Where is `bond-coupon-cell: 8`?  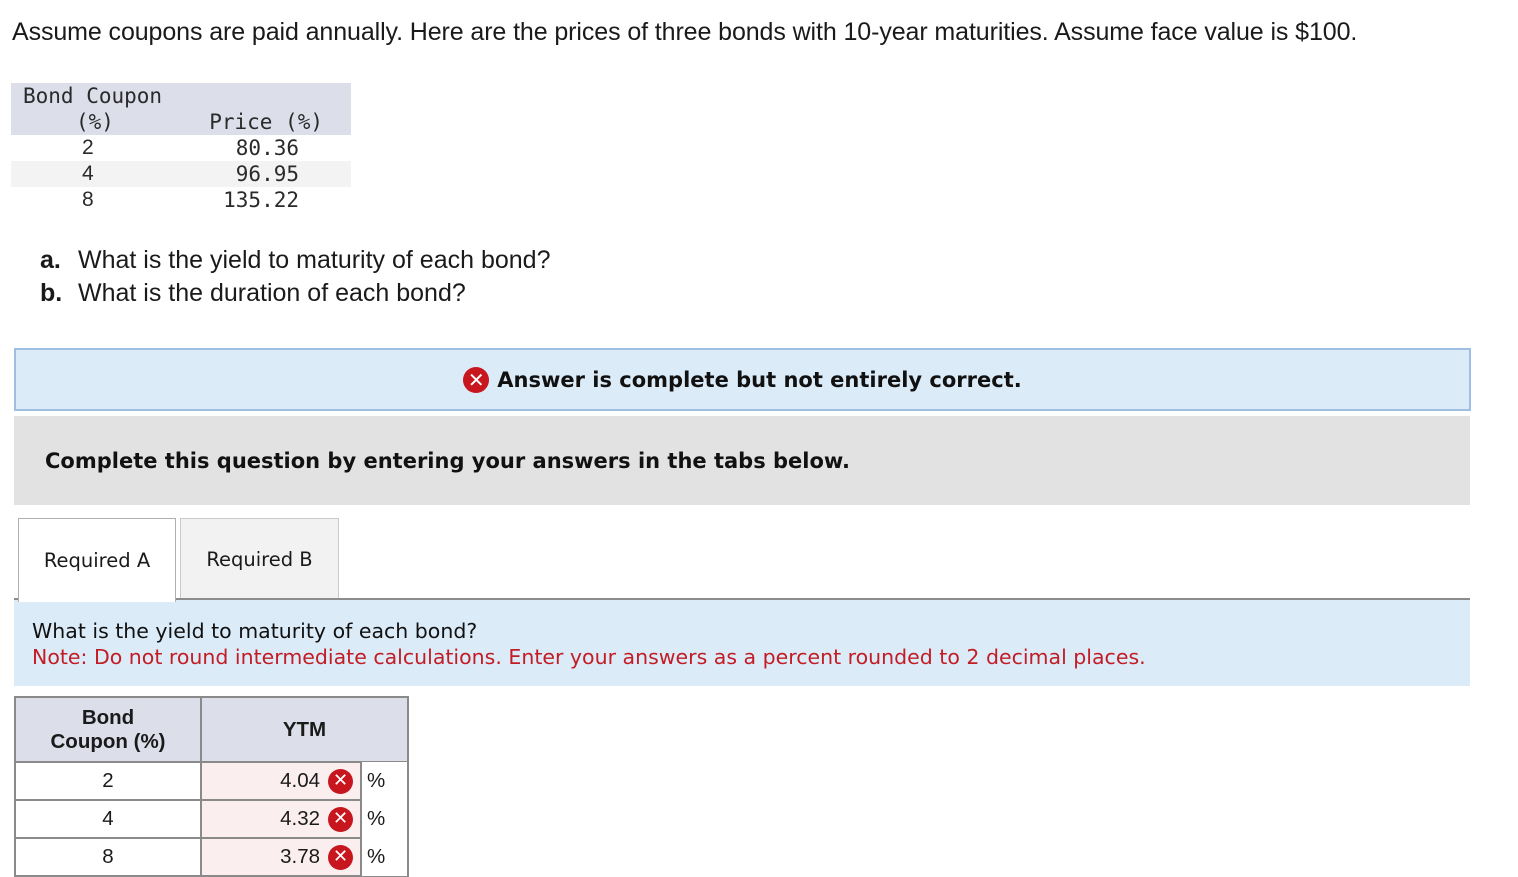
bond-coupon-cell: 8 is located at coordinates (108, 857).